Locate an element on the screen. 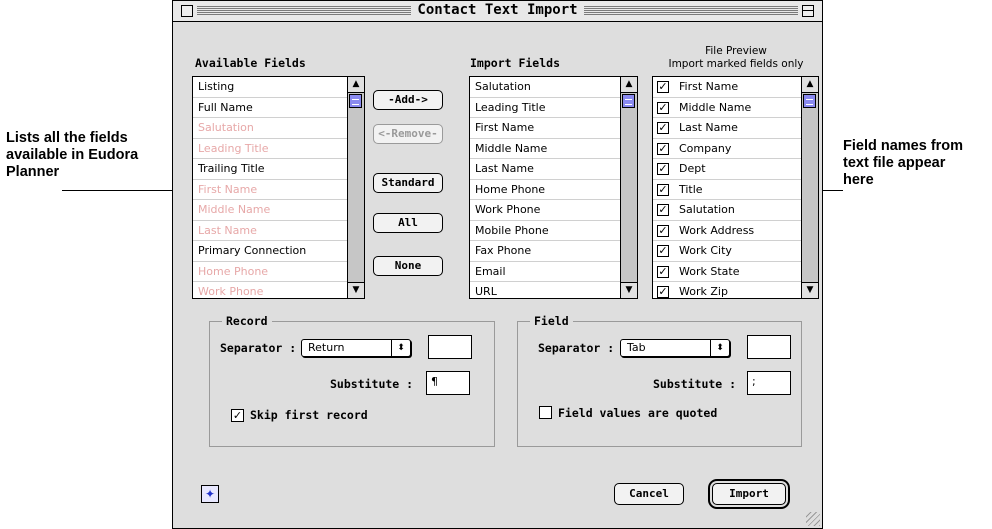 The height and width of the screenshot is (529, 992). help-icon: ✦ is located at coordinates (210, 494).